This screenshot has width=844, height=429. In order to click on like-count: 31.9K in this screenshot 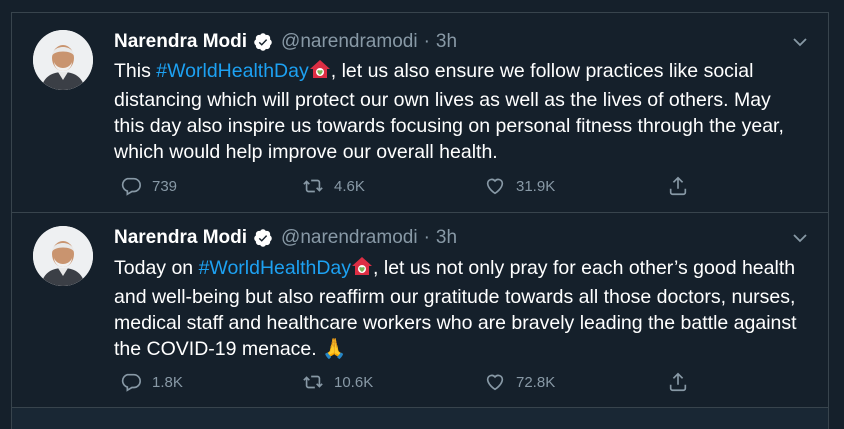, I will do `click(536, 186)`.